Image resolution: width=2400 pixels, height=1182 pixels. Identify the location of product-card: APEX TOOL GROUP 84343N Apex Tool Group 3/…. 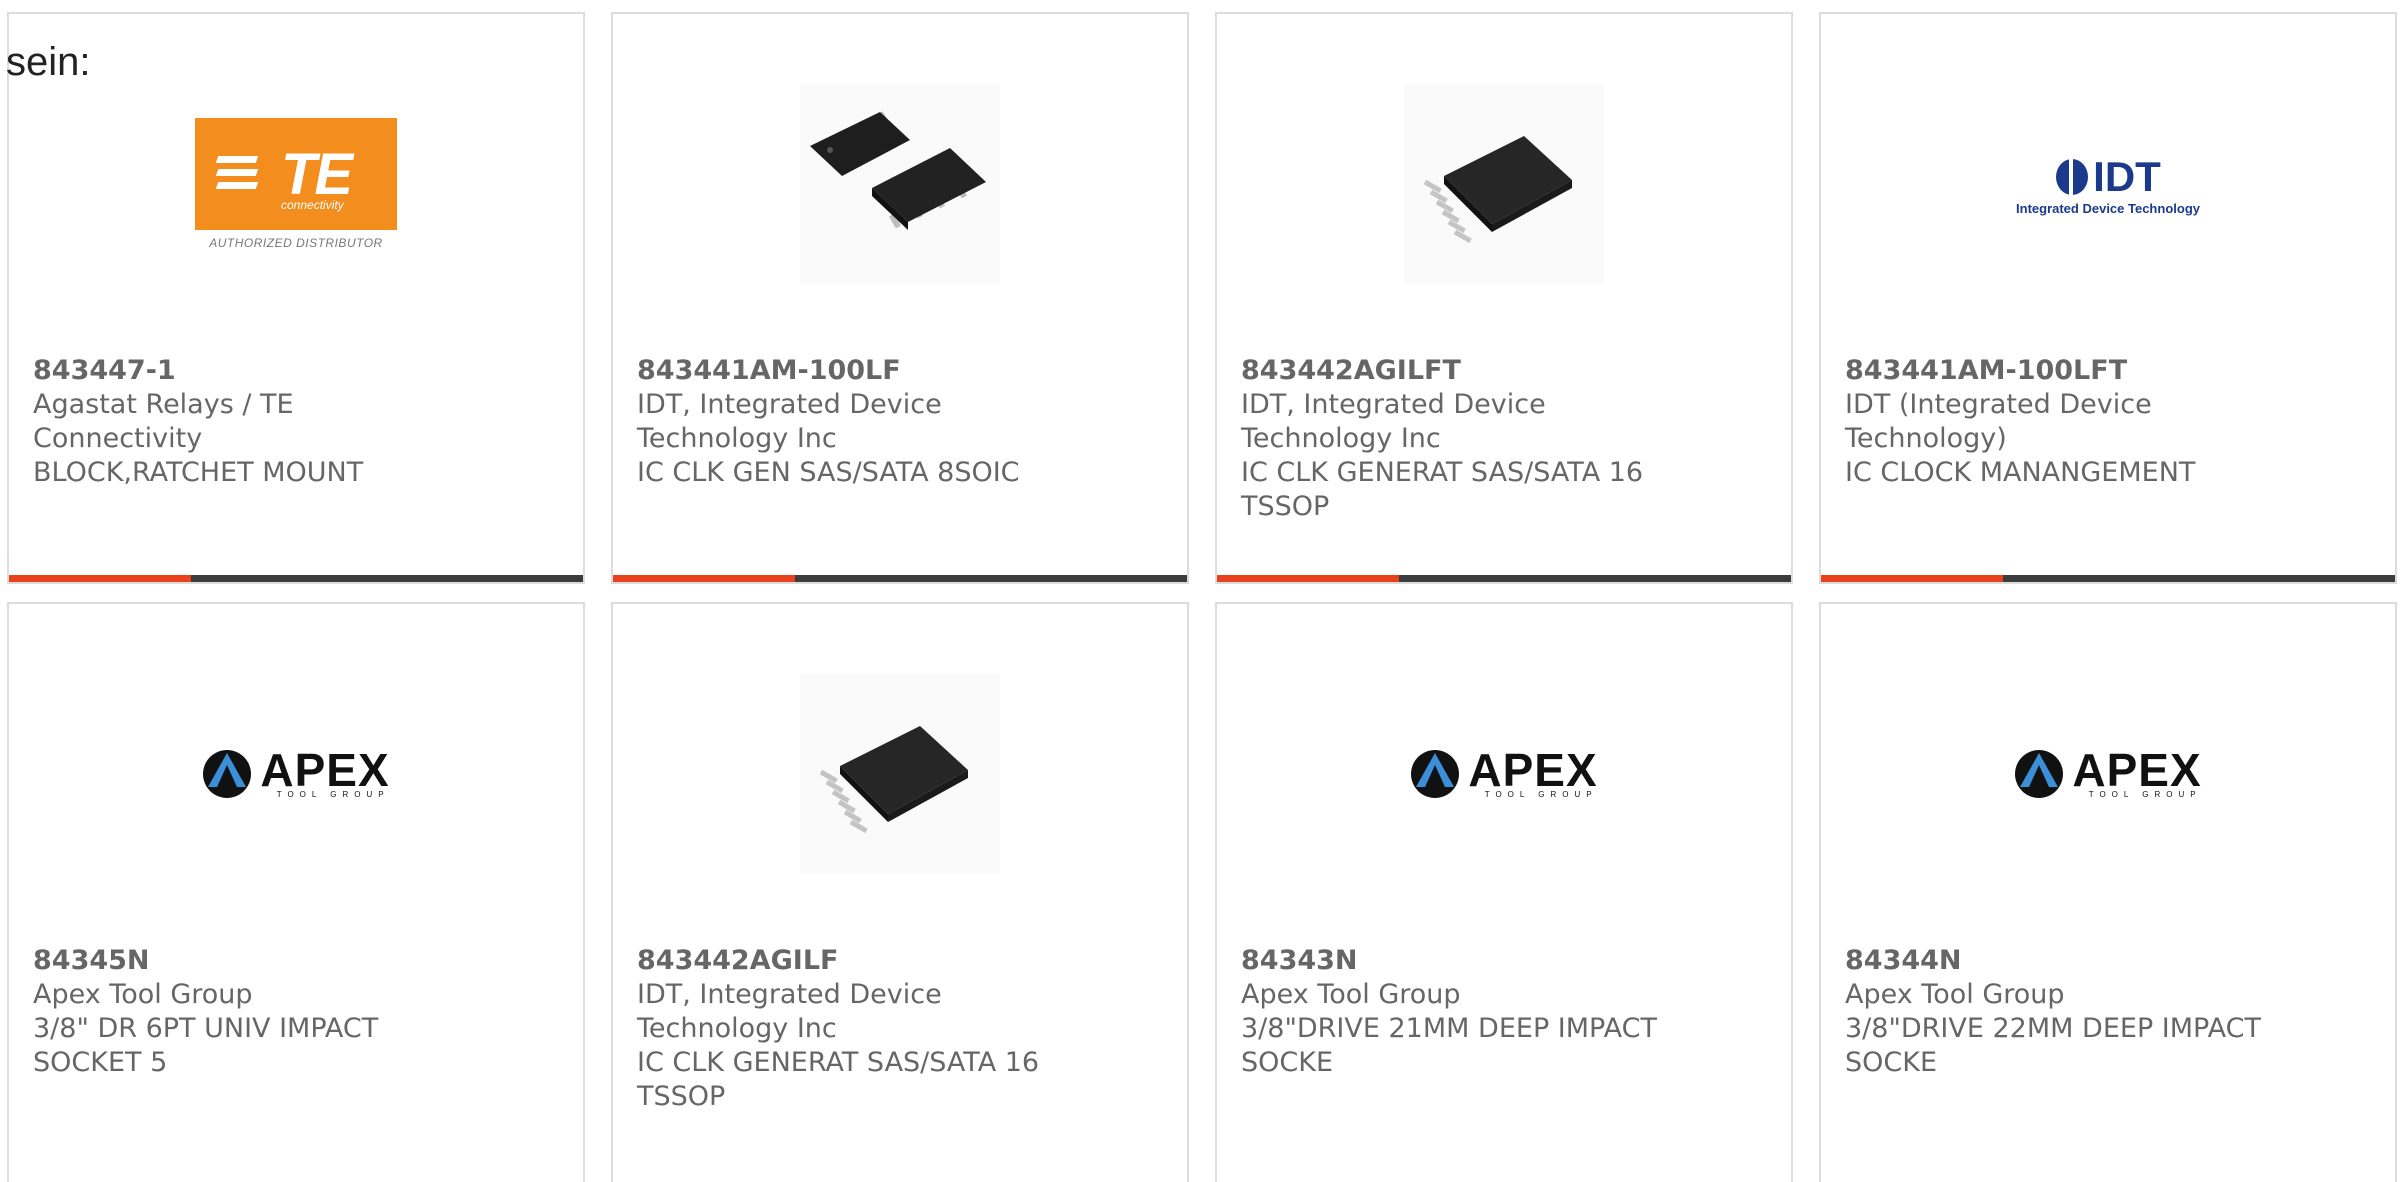
(1504, 892).